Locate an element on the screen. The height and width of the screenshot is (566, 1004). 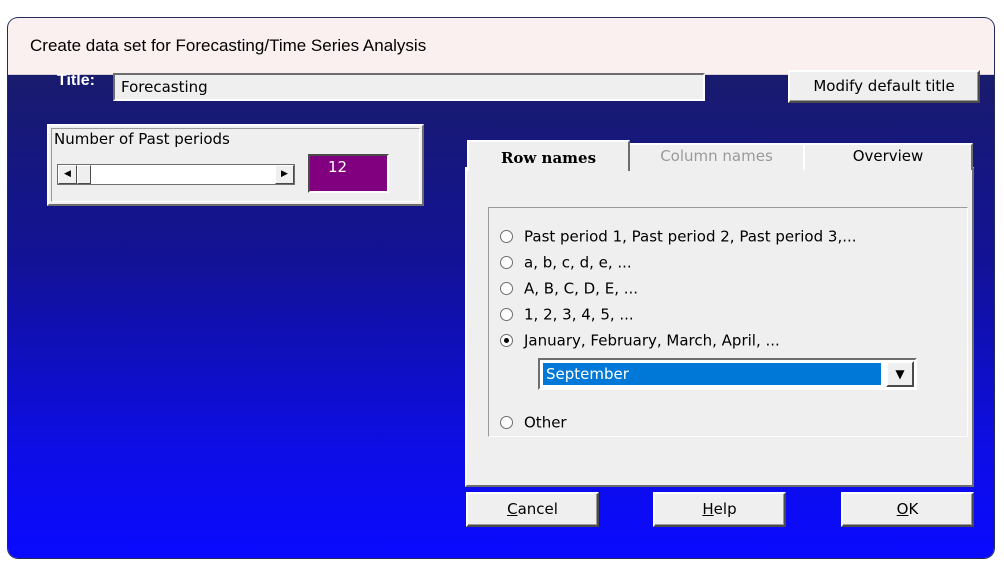
help-button: Help is located at coordinates (719, 509).